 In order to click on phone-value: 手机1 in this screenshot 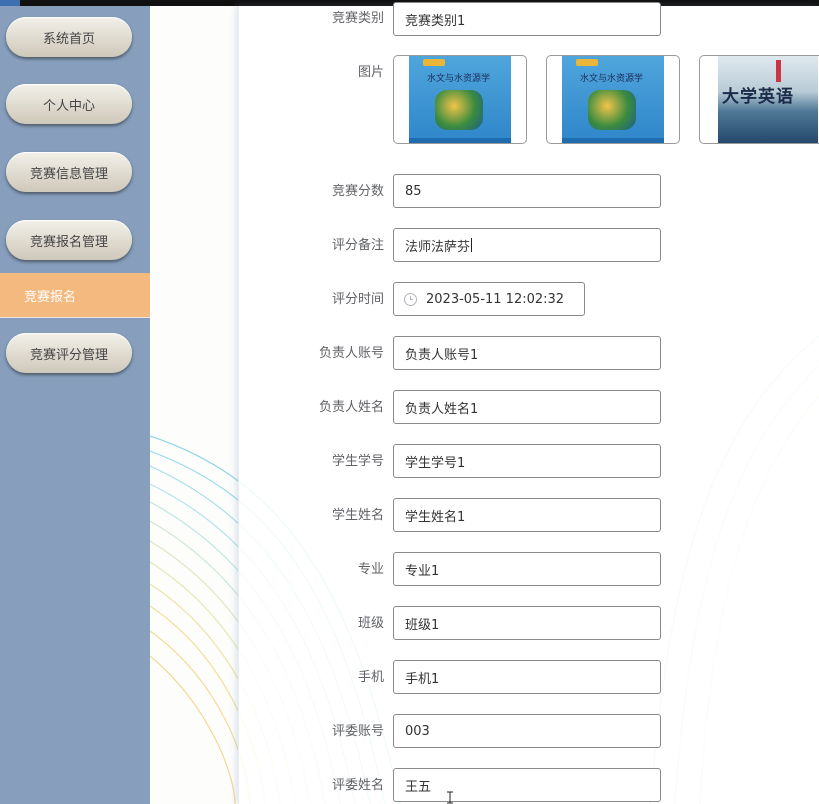, I will do `click(422, 679)`.